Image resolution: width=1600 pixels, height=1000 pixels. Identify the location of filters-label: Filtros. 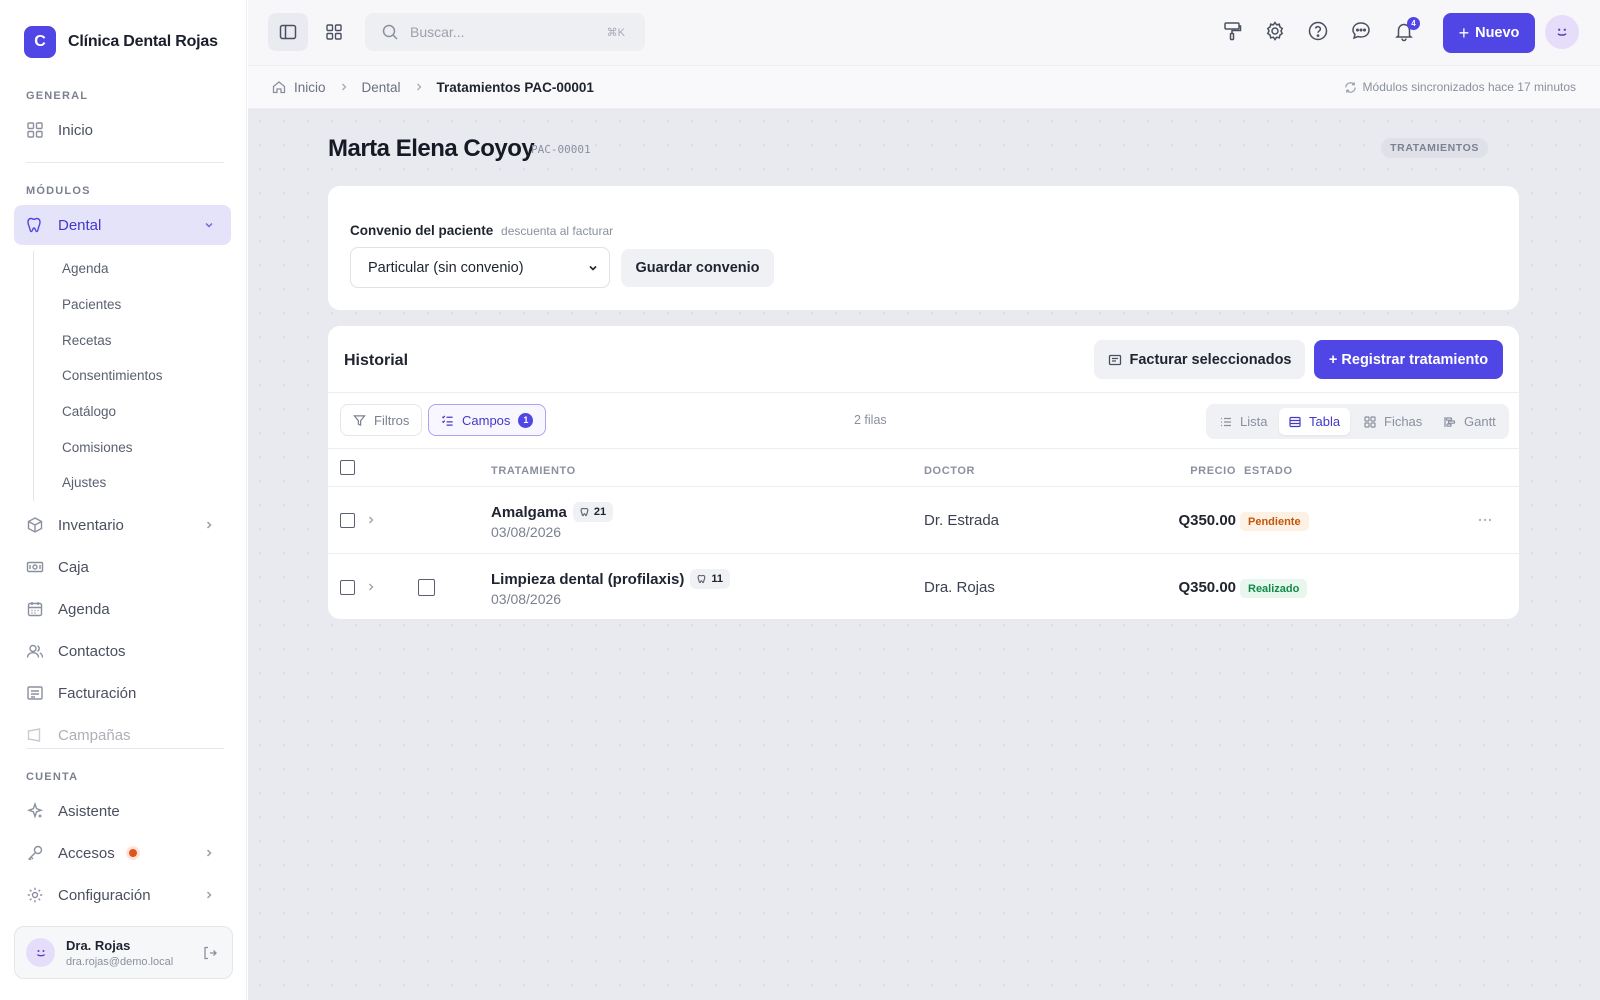
(392, 420).